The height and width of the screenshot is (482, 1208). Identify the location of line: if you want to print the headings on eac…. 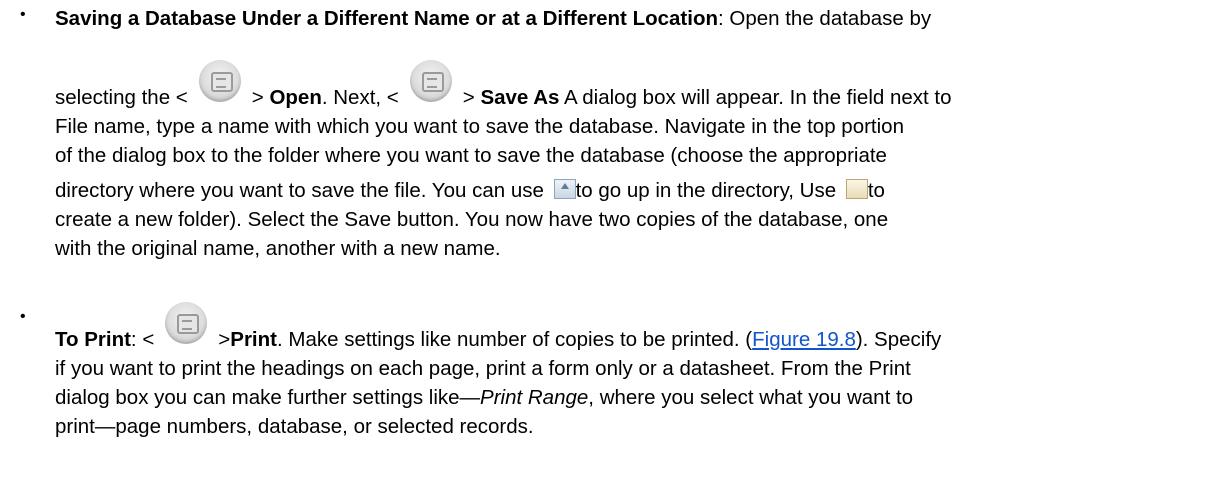
(483, 368).